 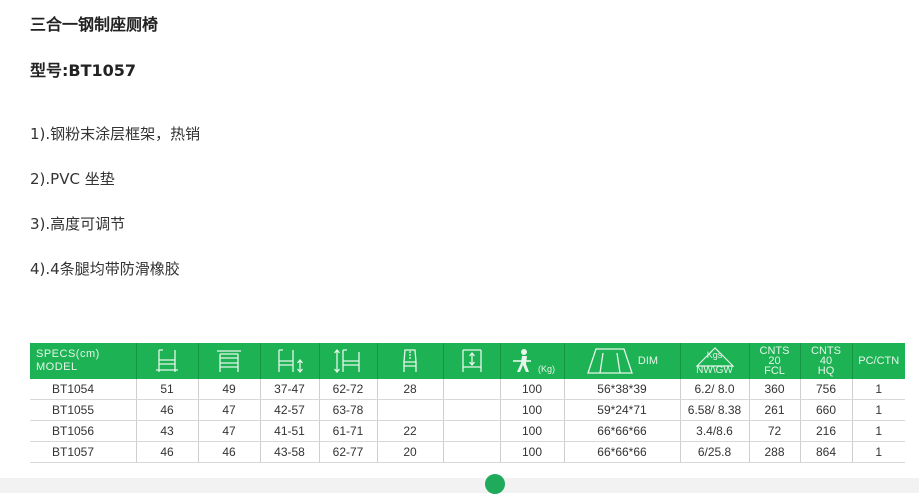 What do you see at coordinates (83, 361) in the screenshot?
I see `specs-model-header: SPECS(cm) MODEL` at bounding box center [83, 361].